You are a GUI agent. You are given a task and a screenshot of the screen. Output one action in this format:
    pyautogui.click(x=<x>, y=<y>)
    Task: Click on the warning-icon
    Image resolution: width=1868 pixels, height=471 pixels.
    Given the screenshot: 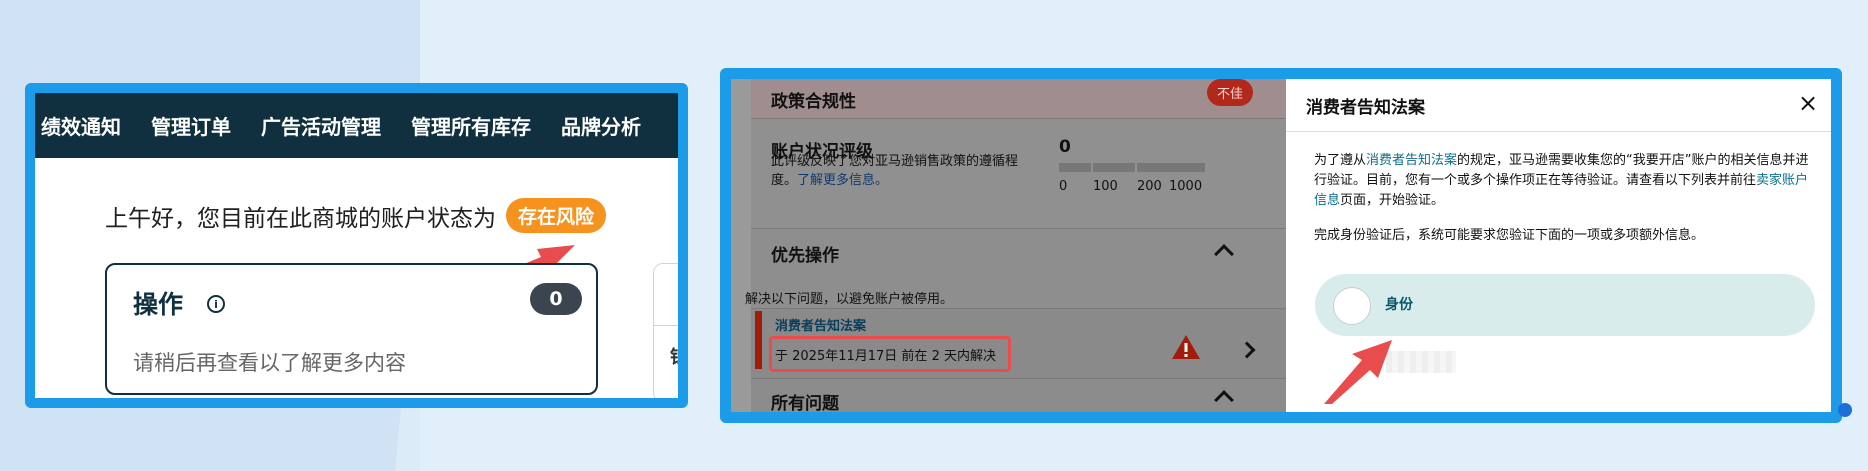 What is the action you would take?
    pyautogui.click(x=1186, y=347)
    